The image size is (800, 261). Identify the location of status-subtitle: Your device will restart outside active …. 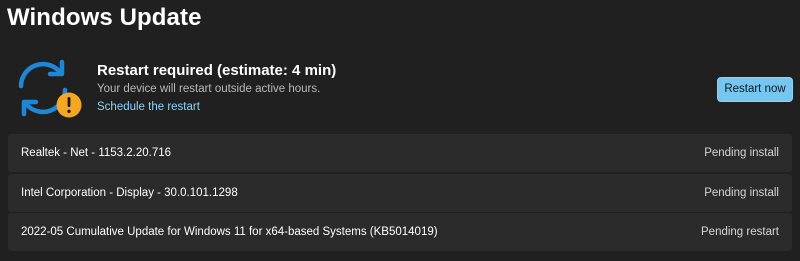
(209, 89).